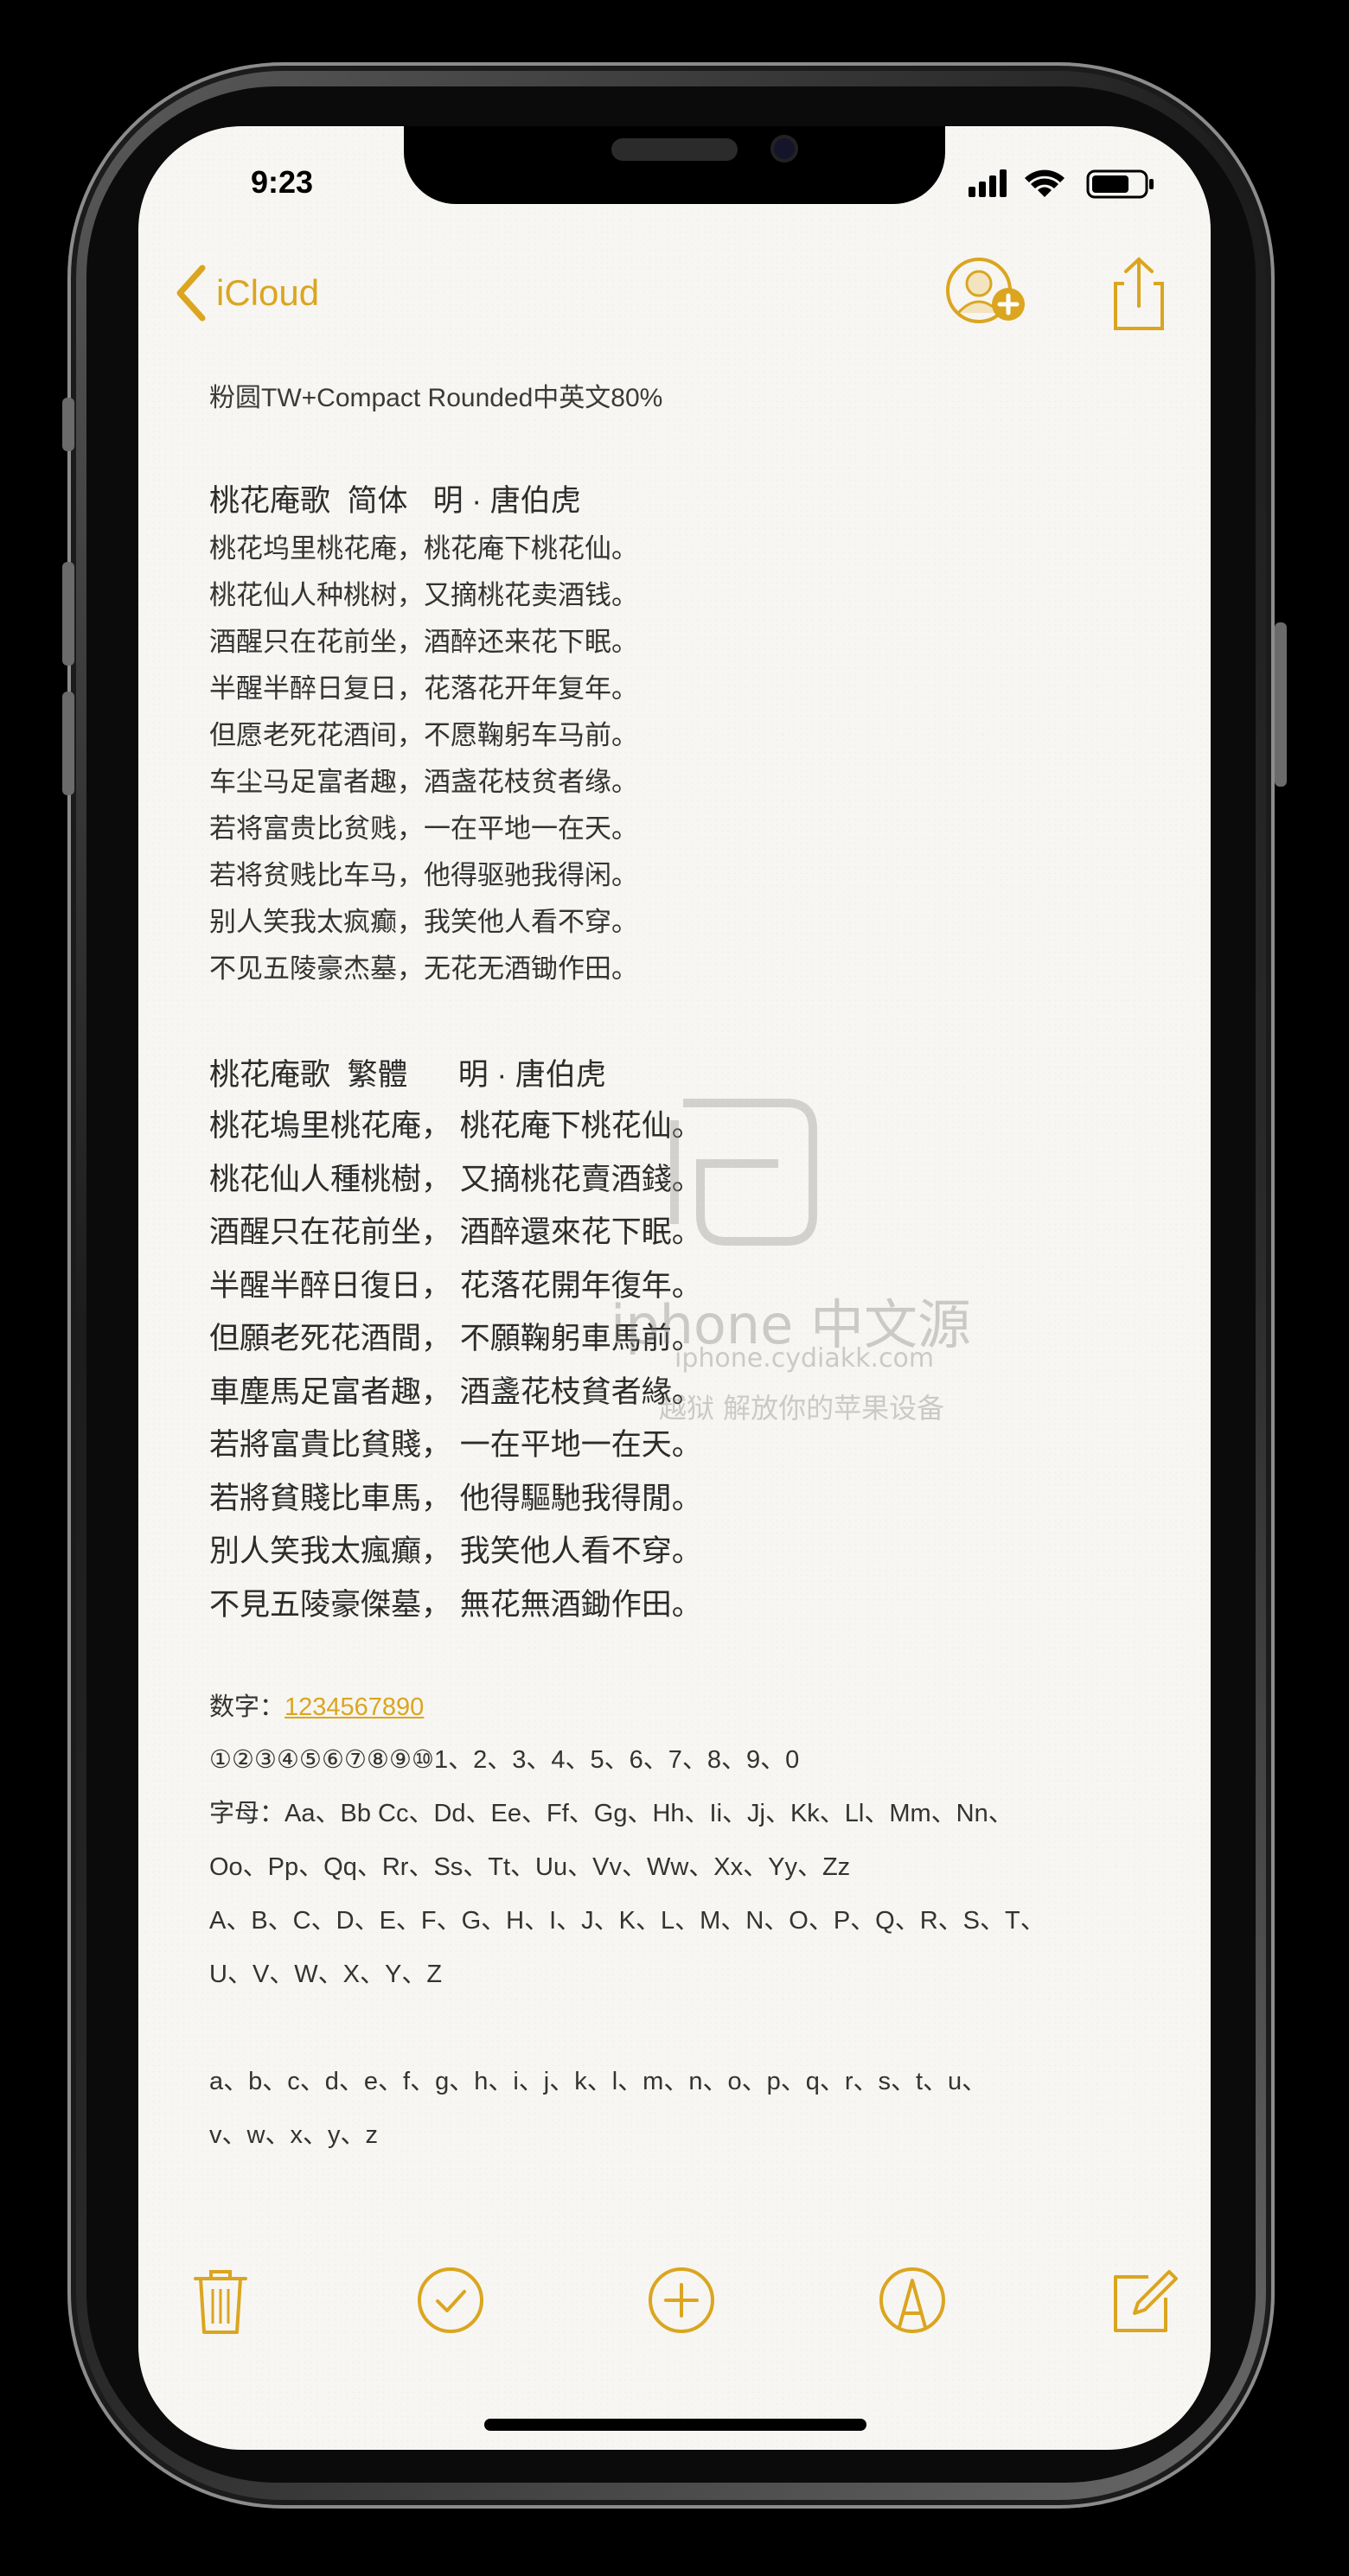  What do you see at coordinates (1120, 184) in the screenshot?
I see `battery-icon` at bounding box center [1120, 184].